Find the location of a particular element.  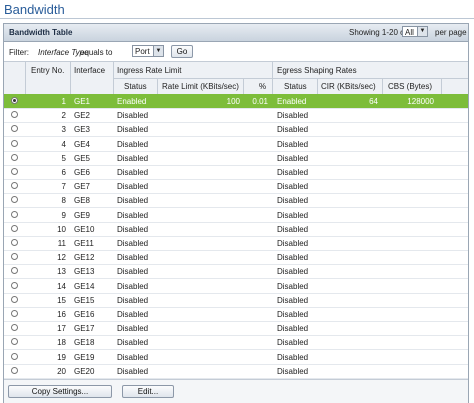

entry-no-cell: 1 is located at coordinates (63, 101).